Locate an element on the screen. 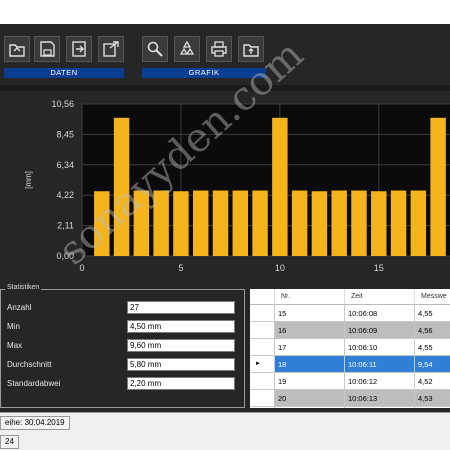 The image size is (450, 450). stat-label-min: Min is located at coordinates (13, 326).